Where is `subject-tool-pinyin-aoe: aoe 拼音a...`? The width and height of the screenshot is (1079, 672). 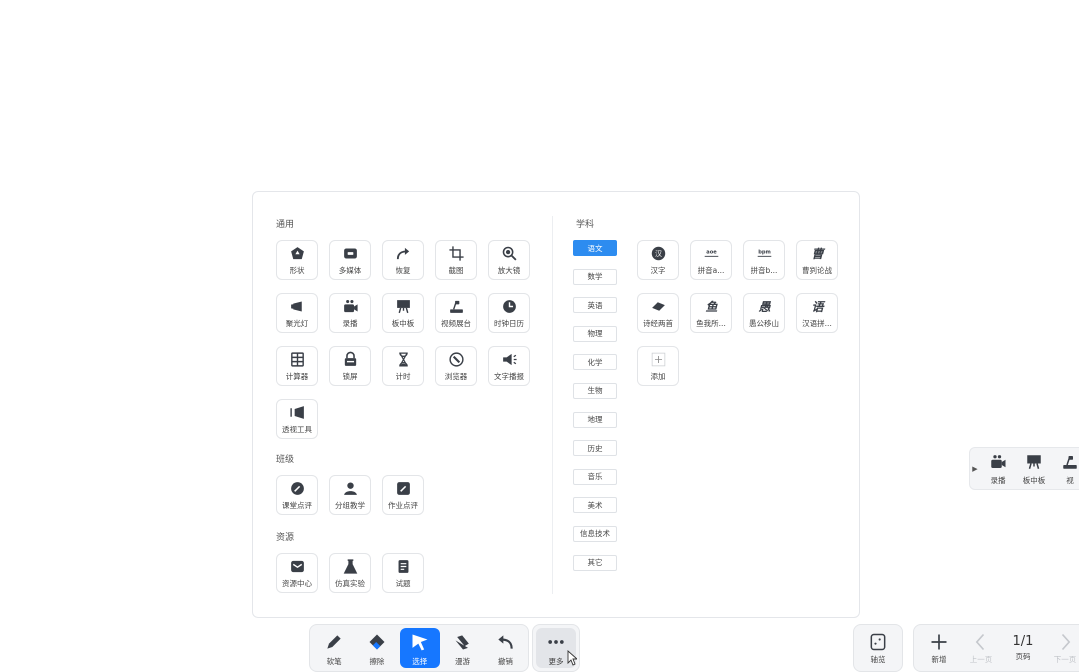
subject-tool-pinyin-aoe: aoe 拼音a... is located at coordinates (711, 260).